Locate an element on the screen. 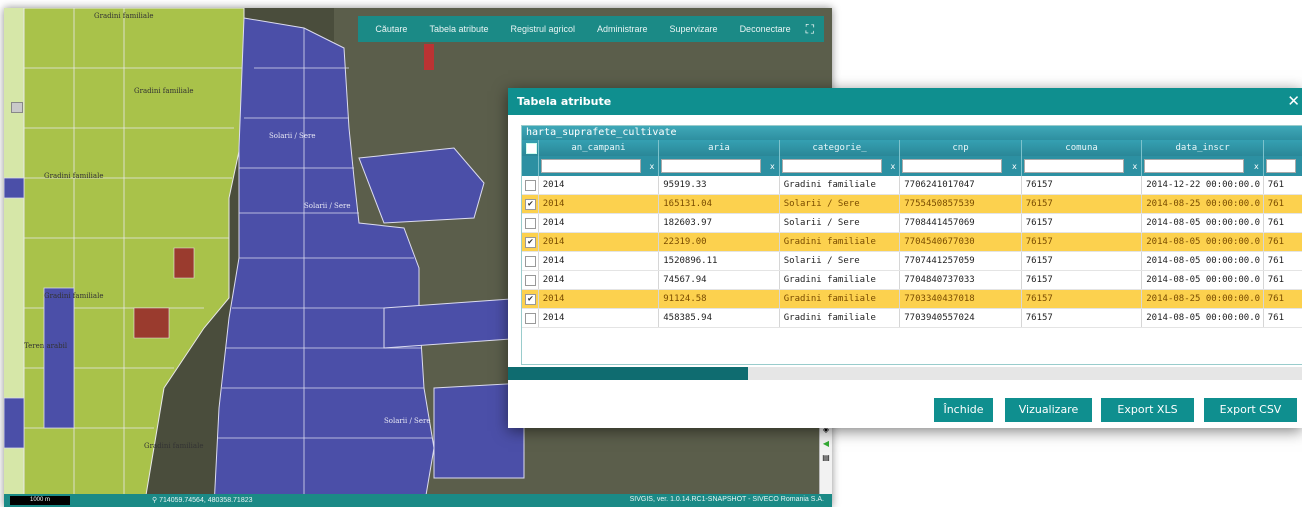 The image size is (1302, 507). table-cell-data: 2014-08-25 00:00:00.0 is located at coordinates (1203, 204).